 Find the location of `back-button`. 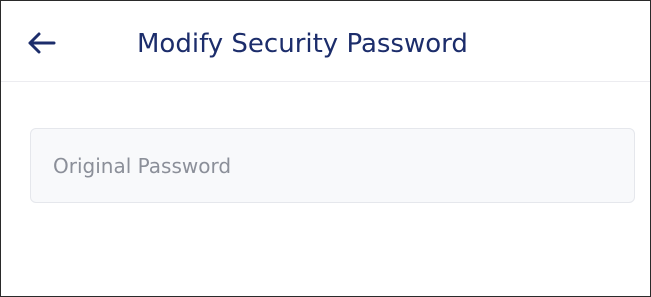

back-button is located at coordinates (41, 43).